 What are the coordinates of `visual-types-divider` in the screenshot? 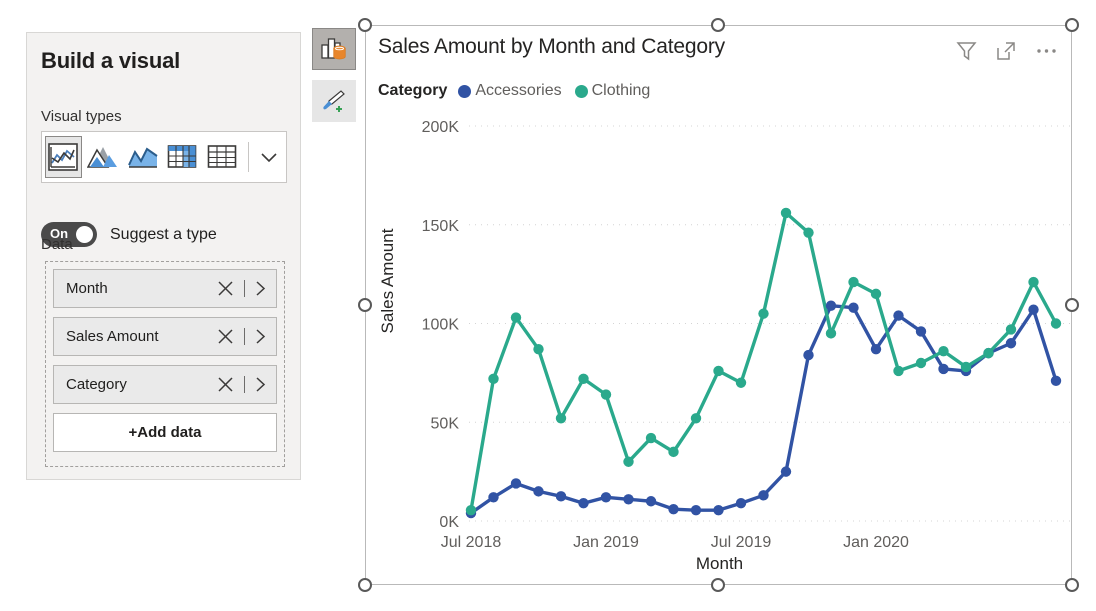 It's located at (249, 157).